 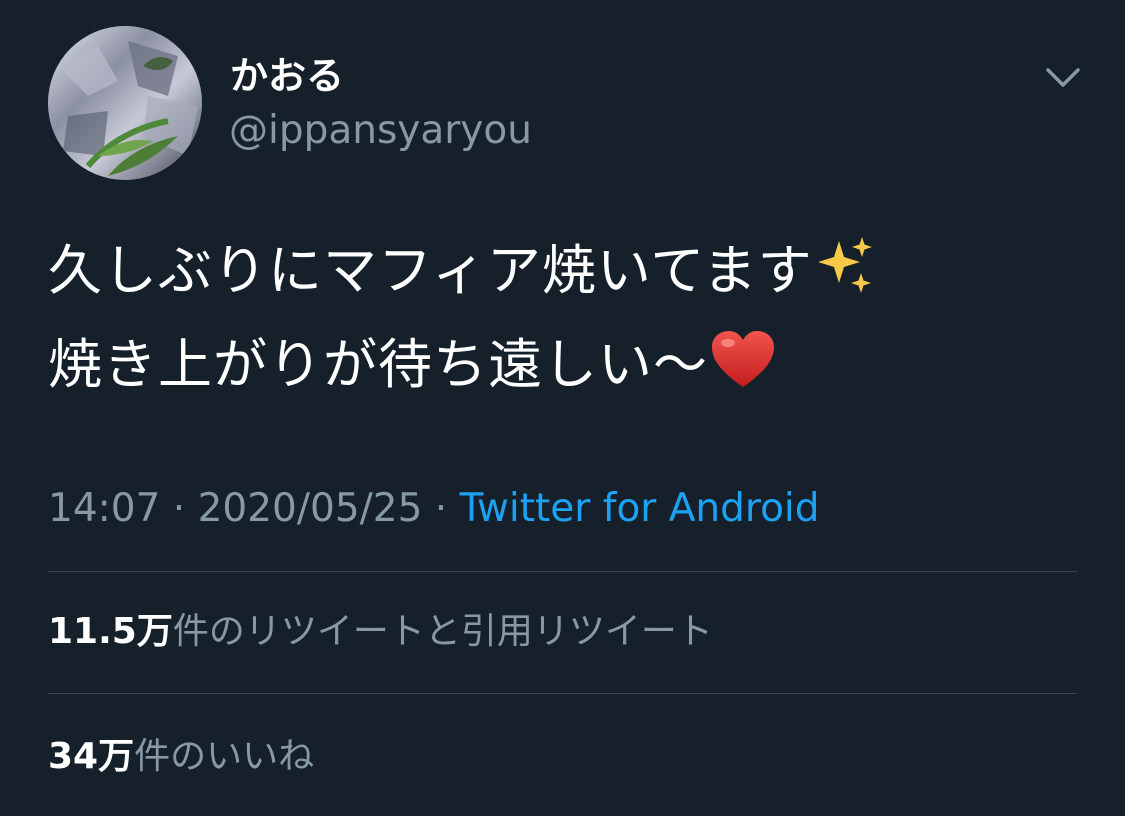 What do you see at coordinates (640, 508) in the screenshot?
I see `tweet-source-link: Twitter for Android` at bounding box center [640, 508].